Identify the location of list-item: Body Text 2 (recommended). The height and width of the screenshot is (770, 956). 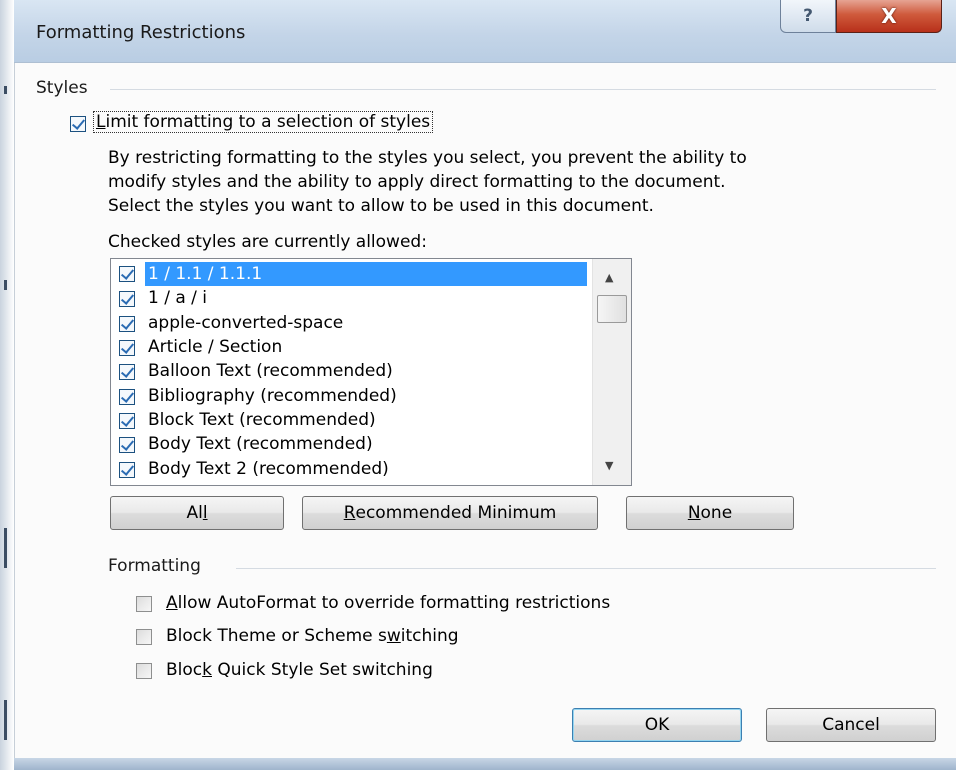
(351, 470).